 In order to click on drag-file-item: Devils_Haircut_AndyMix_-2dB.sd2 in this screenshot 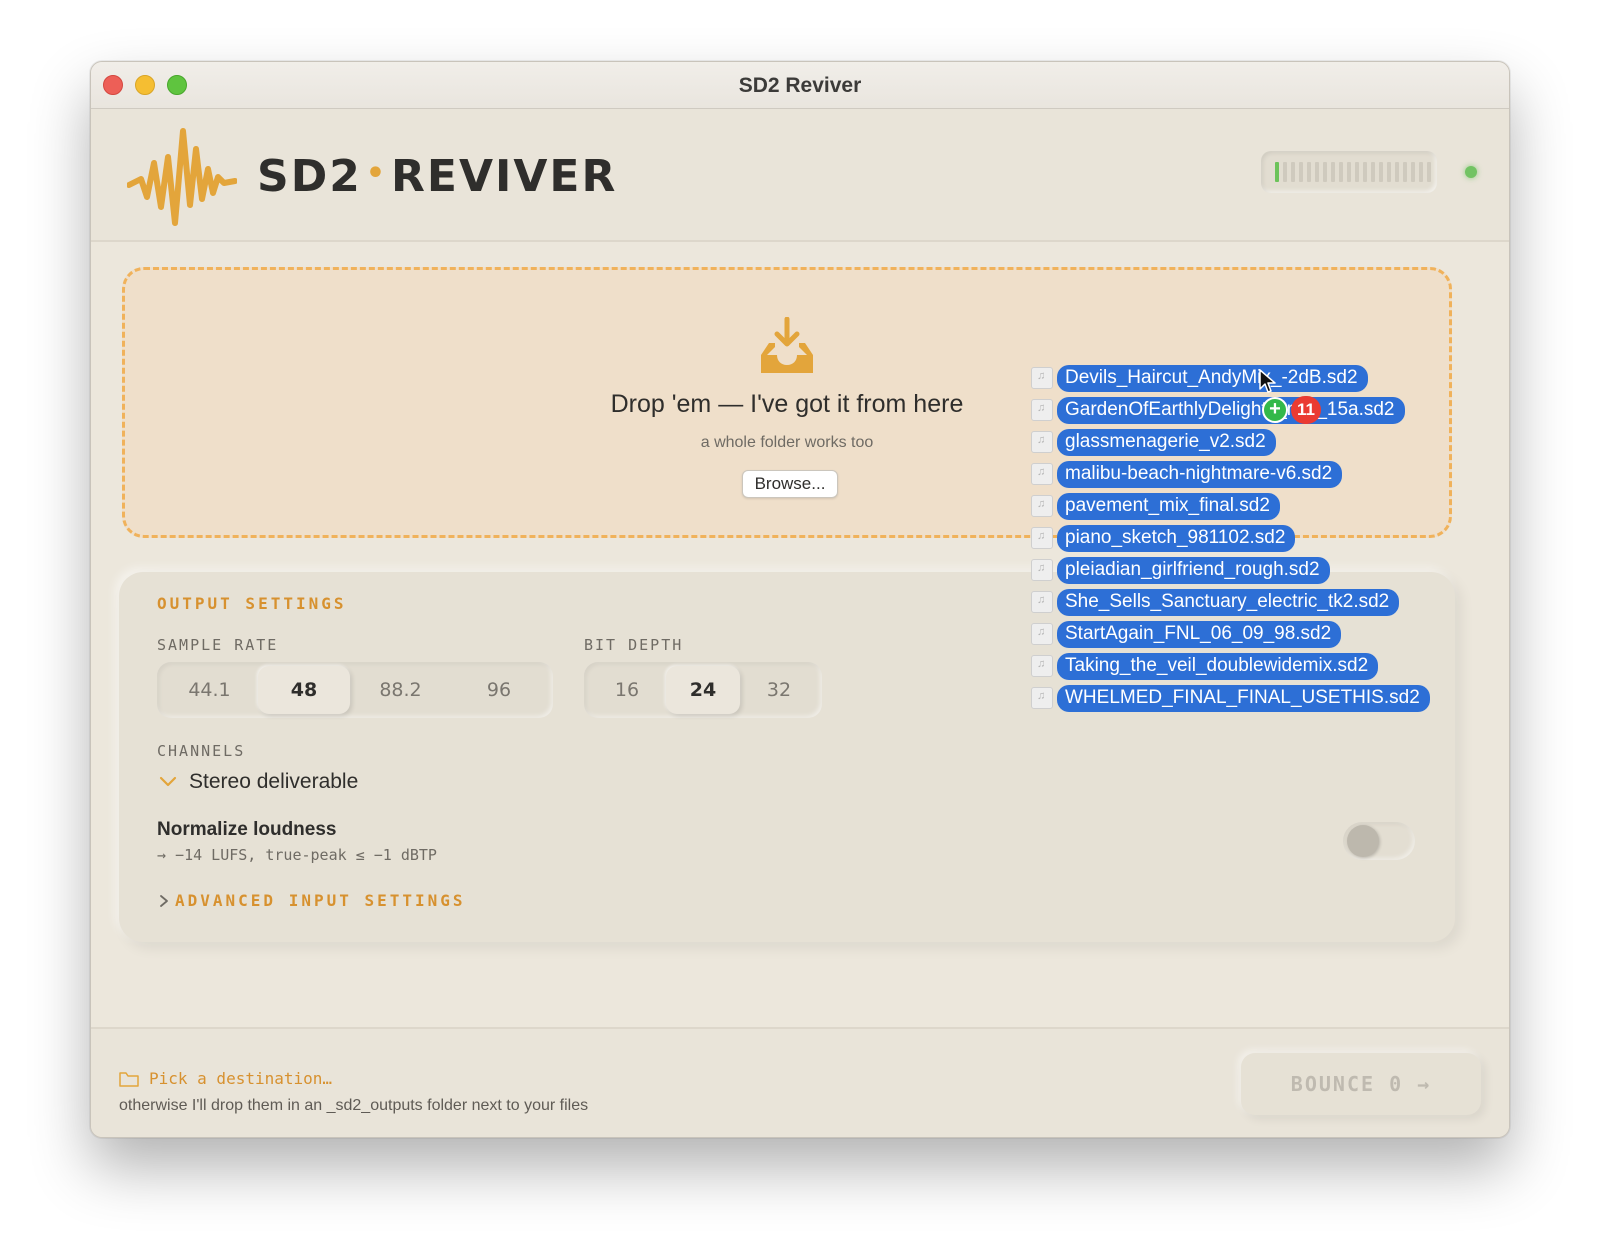, I will do `click(1199, 378)`.